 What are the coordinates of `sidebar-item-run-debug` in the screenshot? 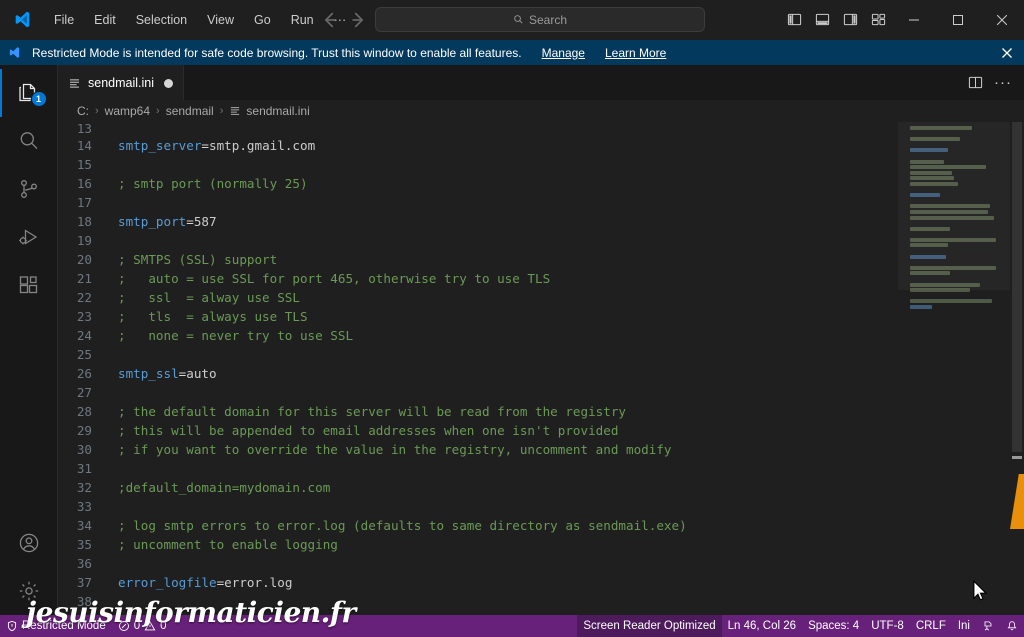 It's located at (29, 237).